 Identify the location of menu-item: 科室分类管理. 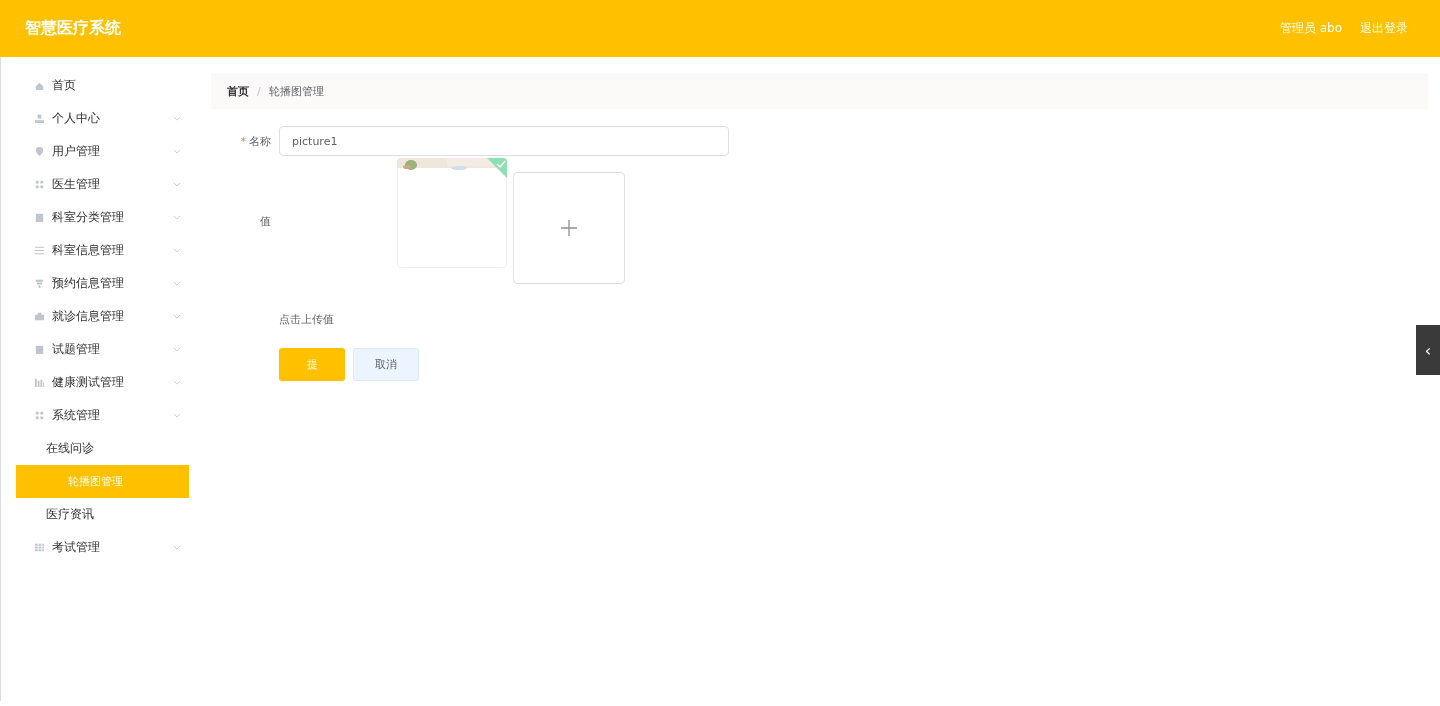
(102, 217).